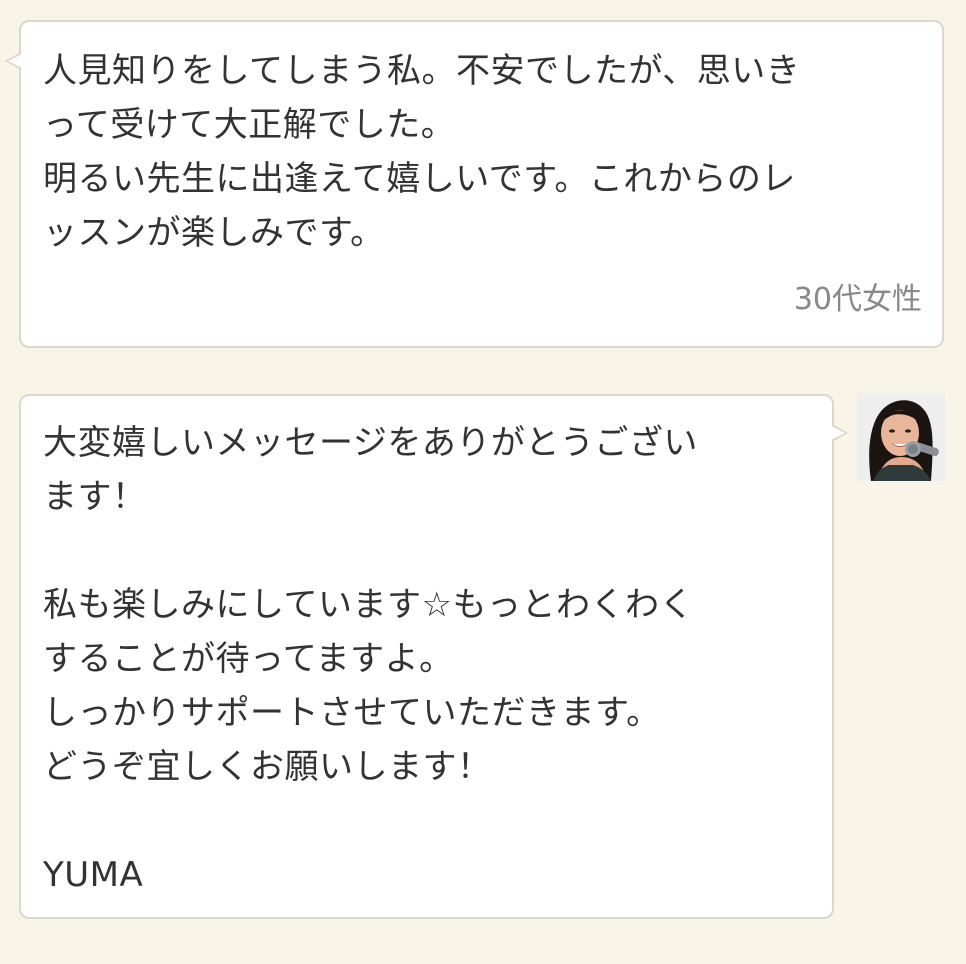 This screenshot has height=964, width=966. I want to click on reply-line: どうぞ宜しくお願いします！, so click(267, 767).